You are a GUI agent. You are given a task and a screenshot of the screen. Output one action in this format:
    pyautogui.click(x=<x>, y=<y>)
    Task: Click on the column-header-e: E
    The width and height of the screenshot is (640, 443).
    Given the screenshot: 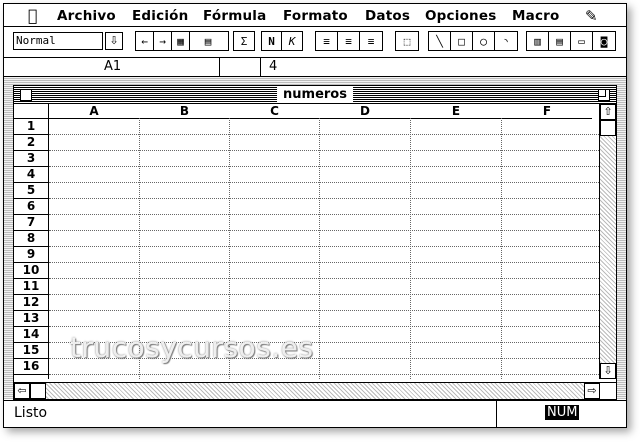 What is the action you would take?
    pyautogui.click(x=456, y=111)
    